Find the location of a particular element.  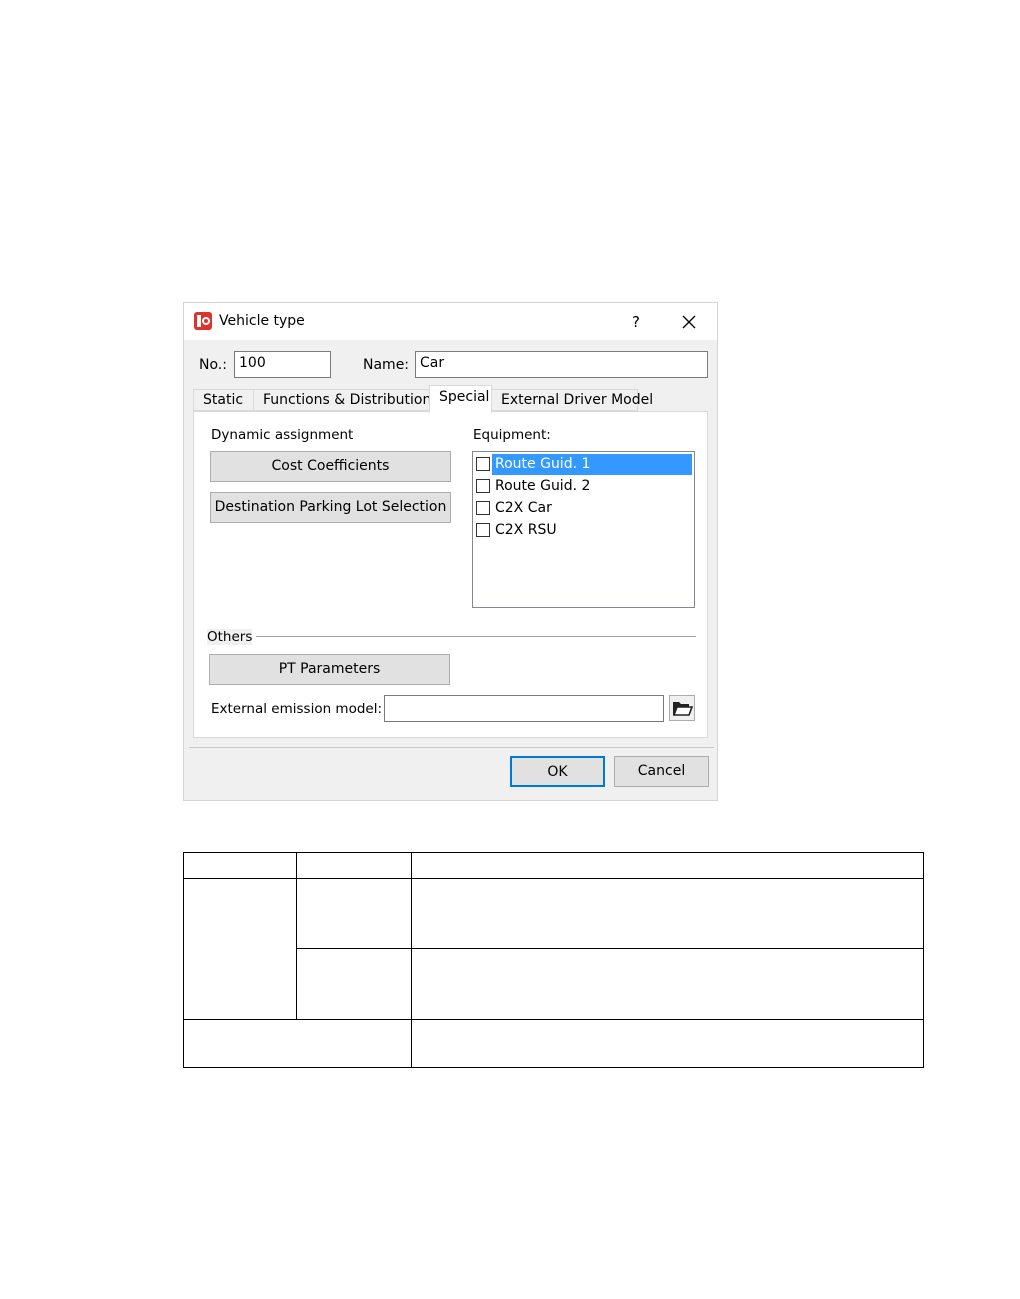

external-emission-model-input is located at coordinates (524, 708).